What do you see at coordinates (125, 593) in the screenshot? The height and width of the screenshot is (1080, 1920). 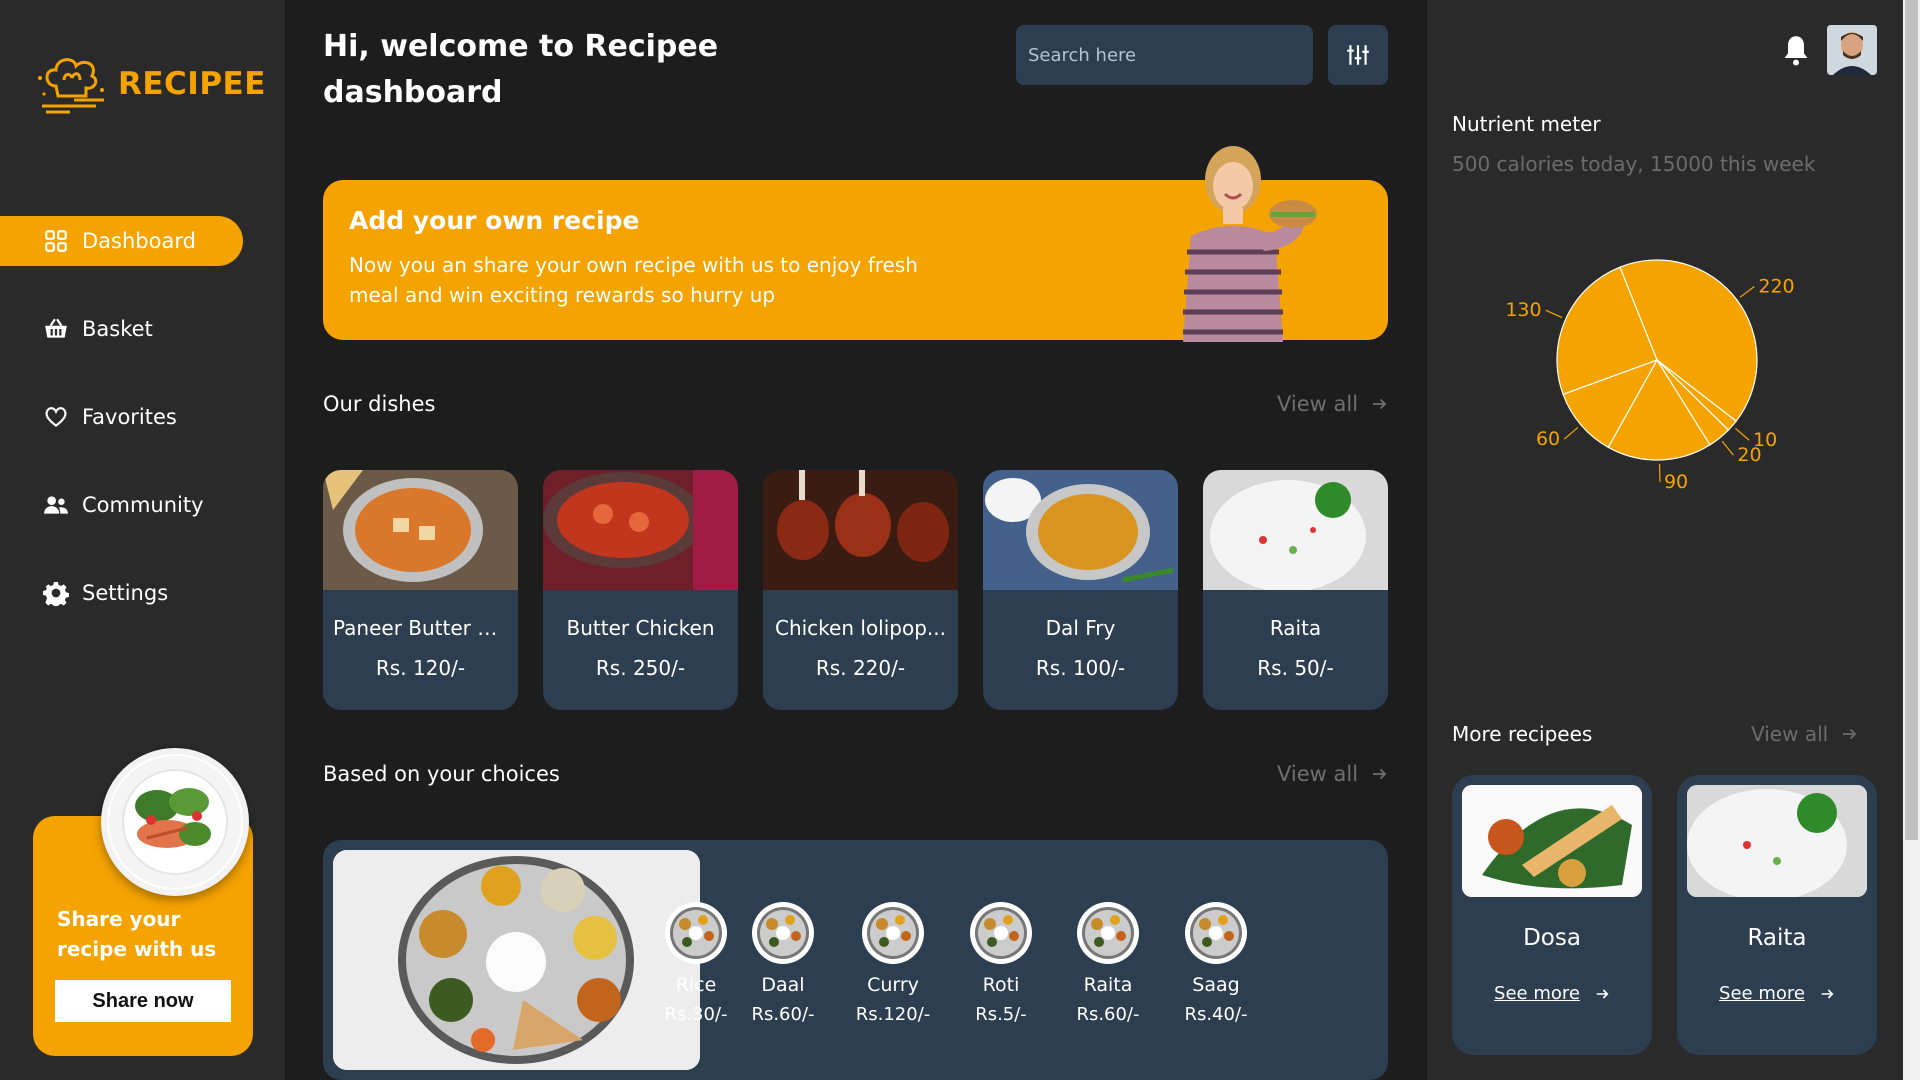 I see `sidebar-item-label: Settings` at bounding box center [125, 593].